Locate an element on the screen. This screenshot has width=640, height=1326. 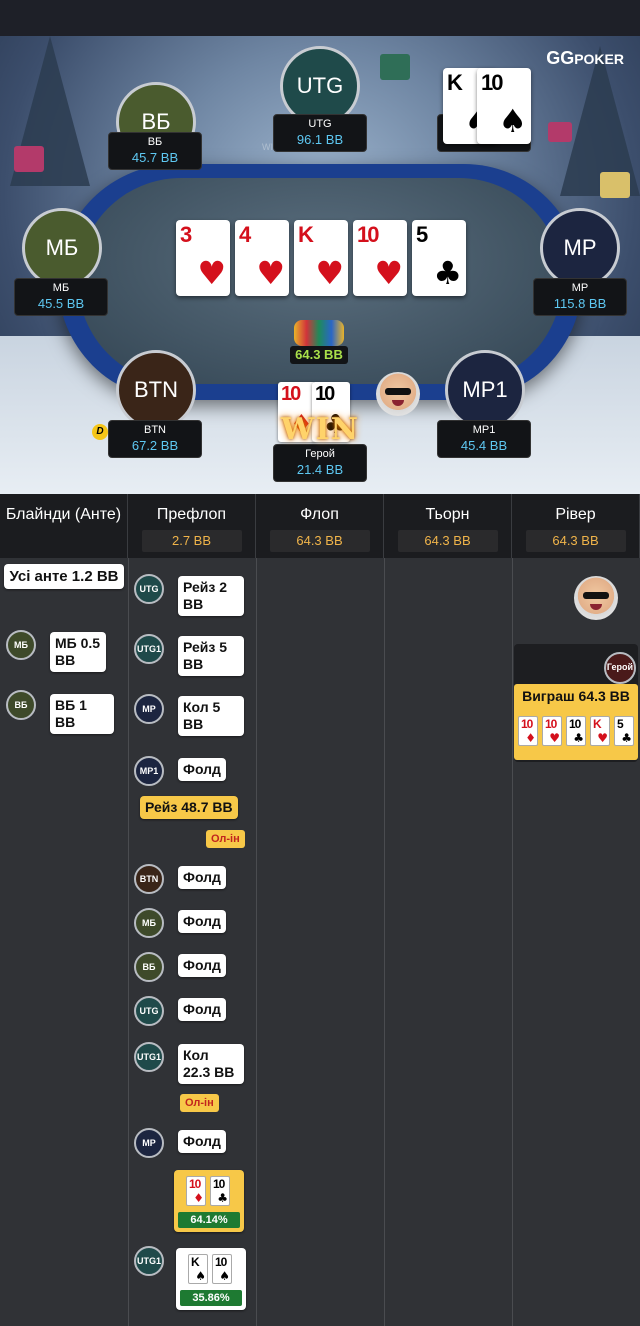
winning-hand-card: K ♥ is located at coordinates (600, 731).